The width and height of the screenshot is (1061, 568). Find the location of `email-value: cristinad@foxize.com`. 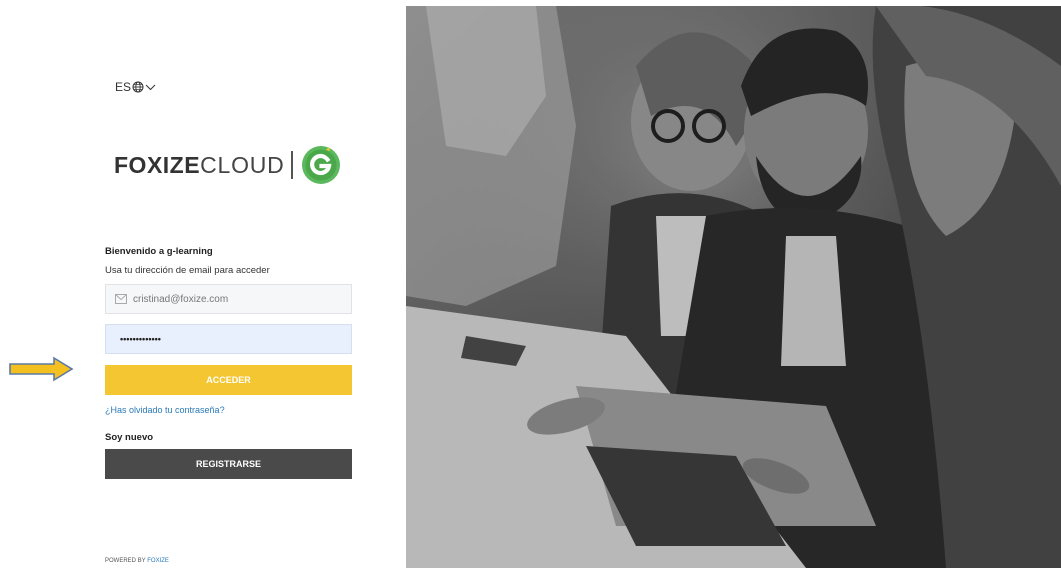

email-value: cristinad@foxize.com is located at coordinates (181, 299).